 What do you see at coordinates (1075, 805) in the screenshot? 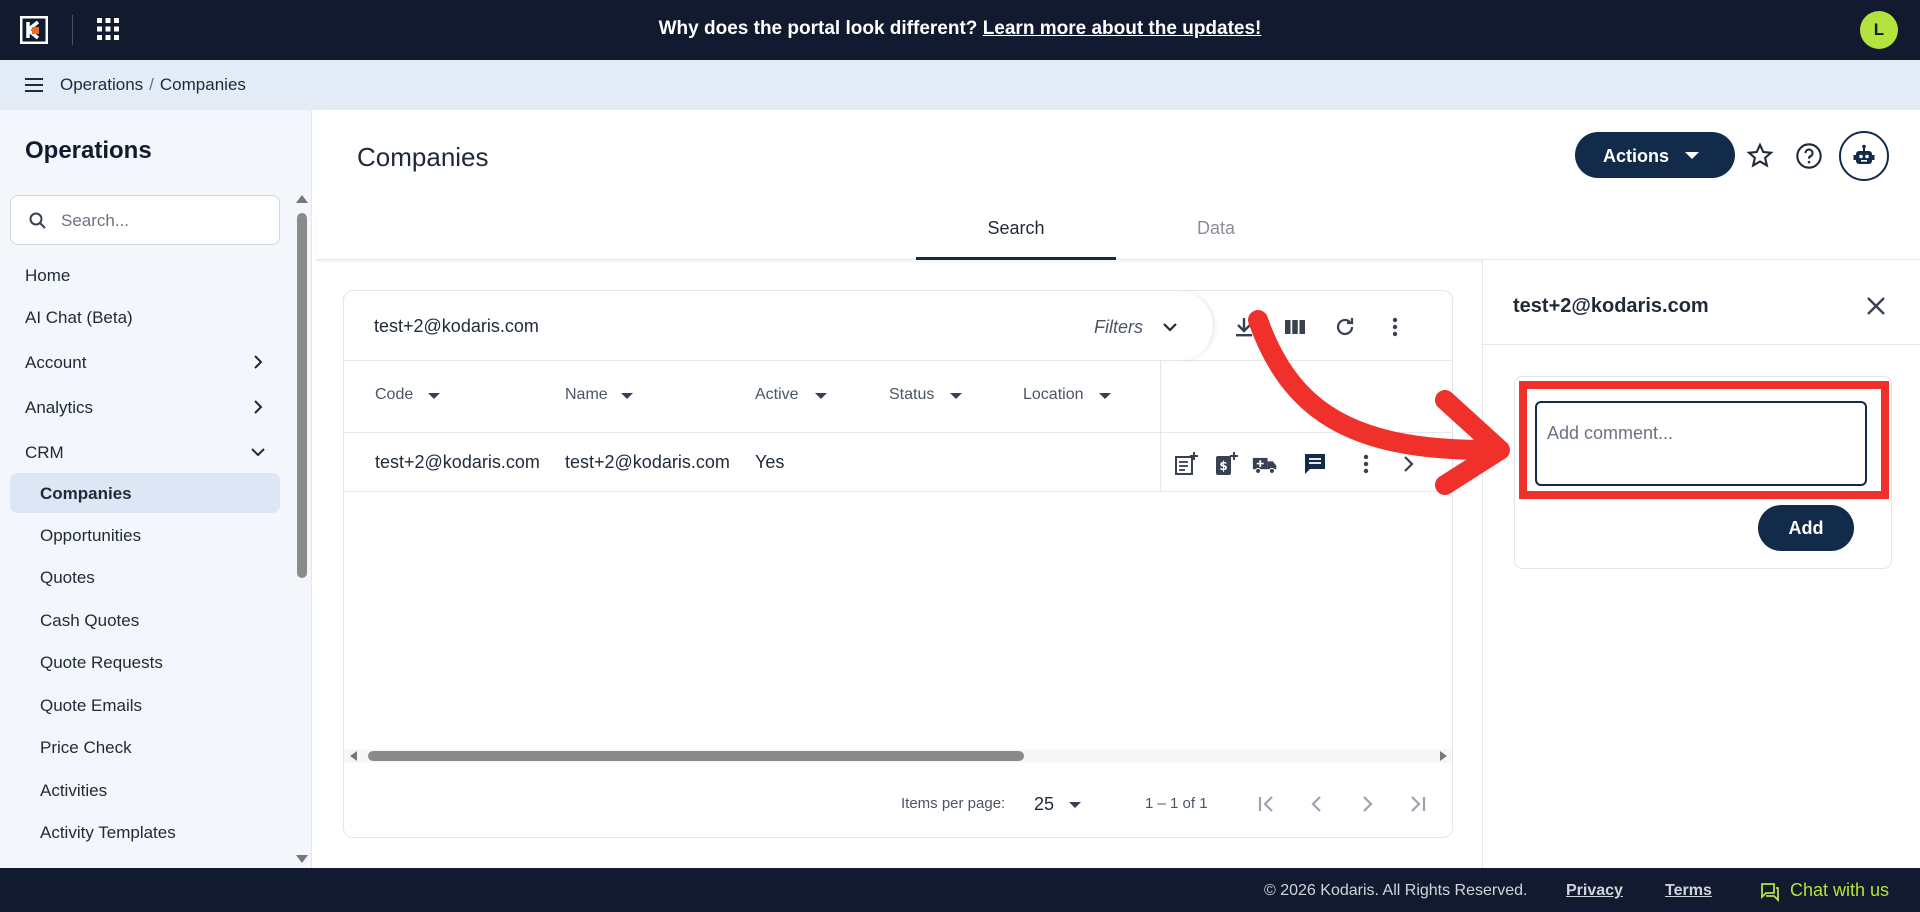
I see `caret-down-icon` at bounding box center [1075, 805].